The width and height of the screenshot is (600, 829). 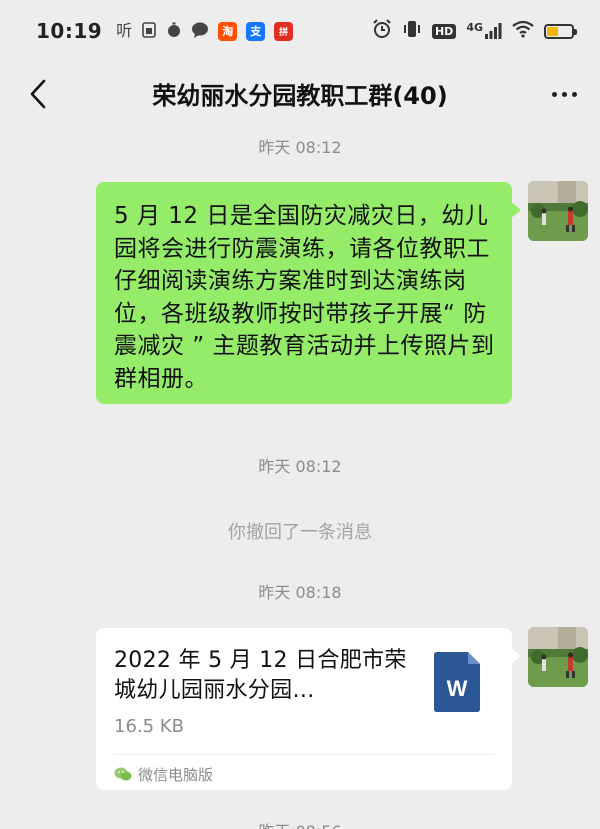 What do you see at coordinates (300, 532) in the screenshot?
I see `recall-notice: 你撤回了一条消息` at bounding box center [300, 532].